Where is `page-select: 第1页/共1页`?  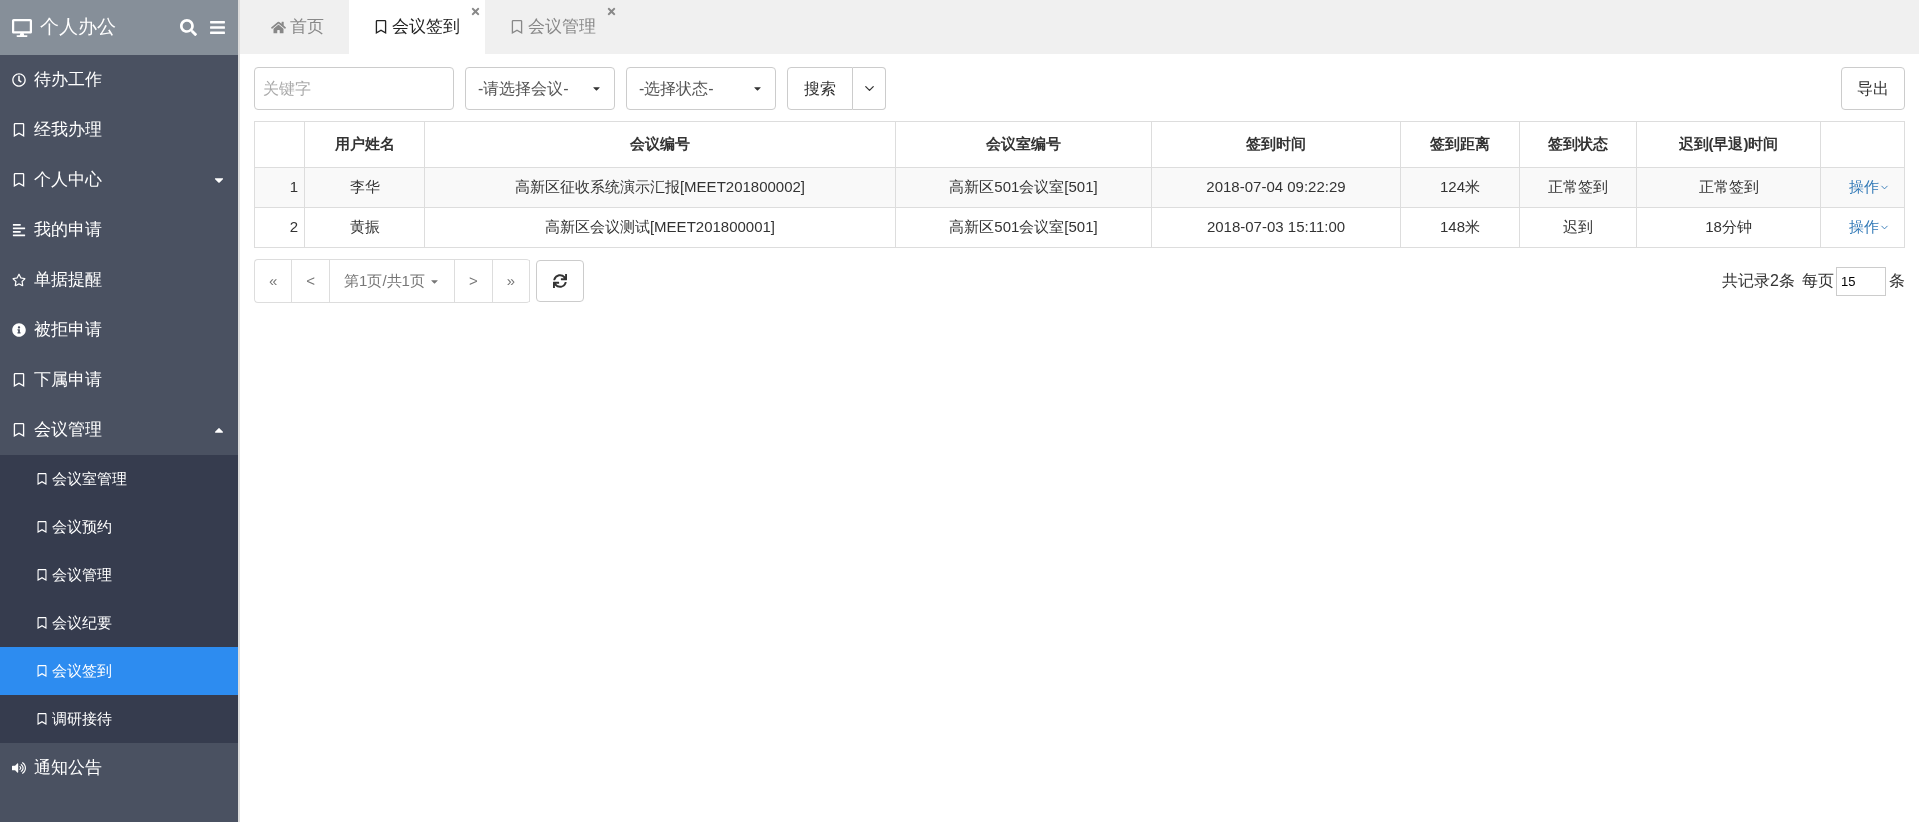
page-select: 第1页/共1页 is located at coordinates (392, 281).